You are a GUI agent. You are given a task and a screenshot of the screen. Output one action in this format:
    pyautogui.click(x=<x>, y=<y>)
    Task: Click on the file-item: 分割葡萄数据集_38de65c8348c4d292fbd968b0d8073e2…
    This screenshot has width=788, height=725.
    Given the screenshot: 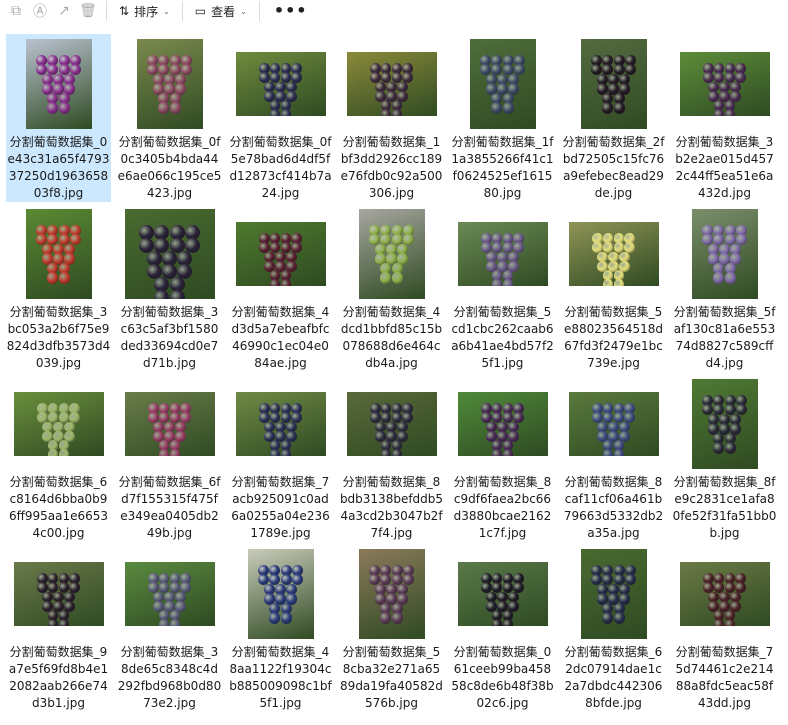 What is the action you would take?
    pyautogui.click(x=169, y=628)
    